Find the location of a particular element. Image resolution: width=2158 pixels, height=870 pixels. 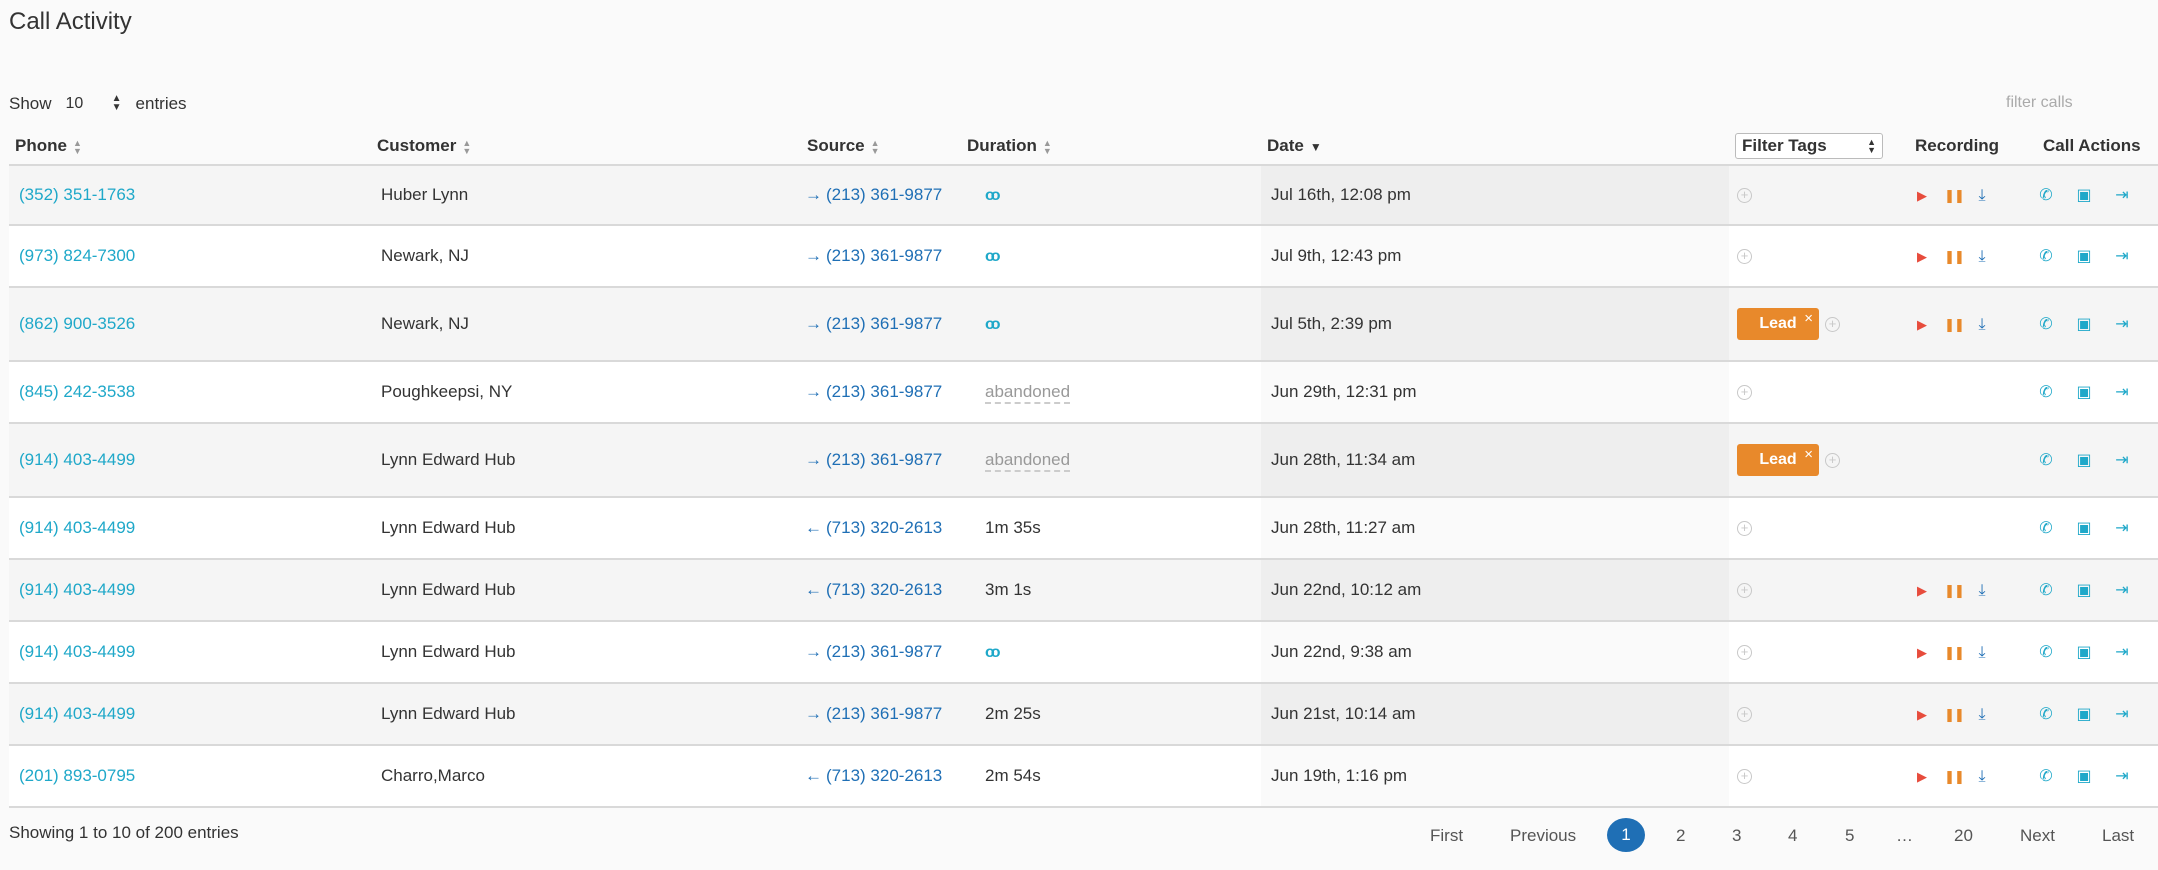

phone-link: (845) 242-3538 is located at coordinates (77, 391).